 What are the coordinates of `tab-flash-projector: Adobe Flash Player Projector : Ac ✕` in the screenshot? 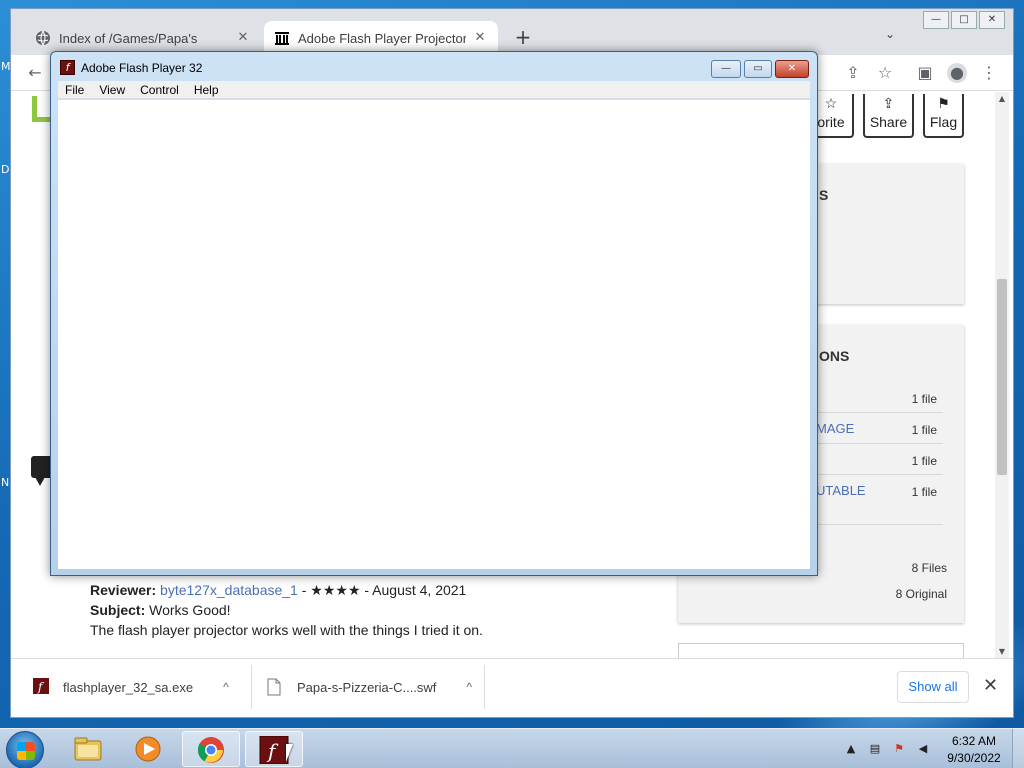 It's located at (381, 38).